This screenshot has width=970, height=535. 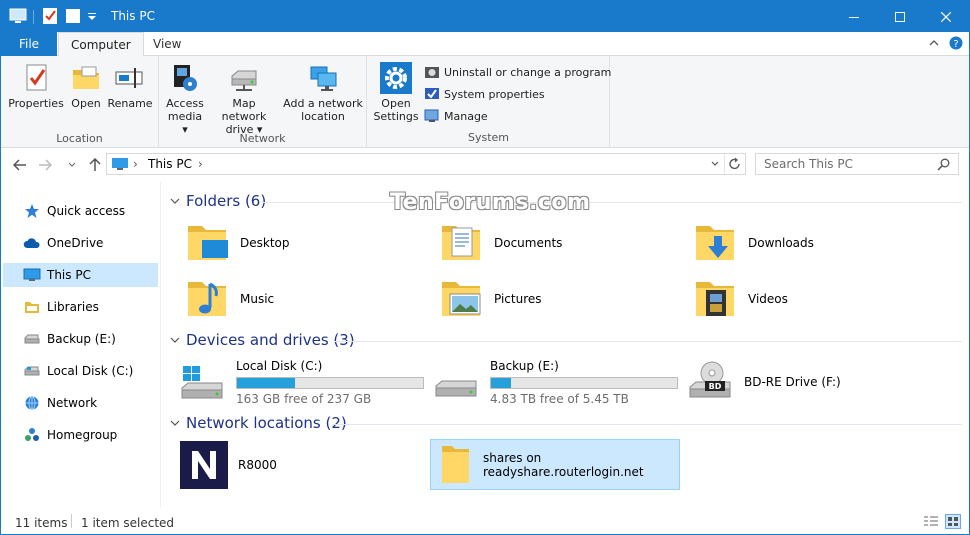 What do you see at coordinates (207, 299) in the screenshot?
I see `music-folder-icon` at bounding box center [207, 299].